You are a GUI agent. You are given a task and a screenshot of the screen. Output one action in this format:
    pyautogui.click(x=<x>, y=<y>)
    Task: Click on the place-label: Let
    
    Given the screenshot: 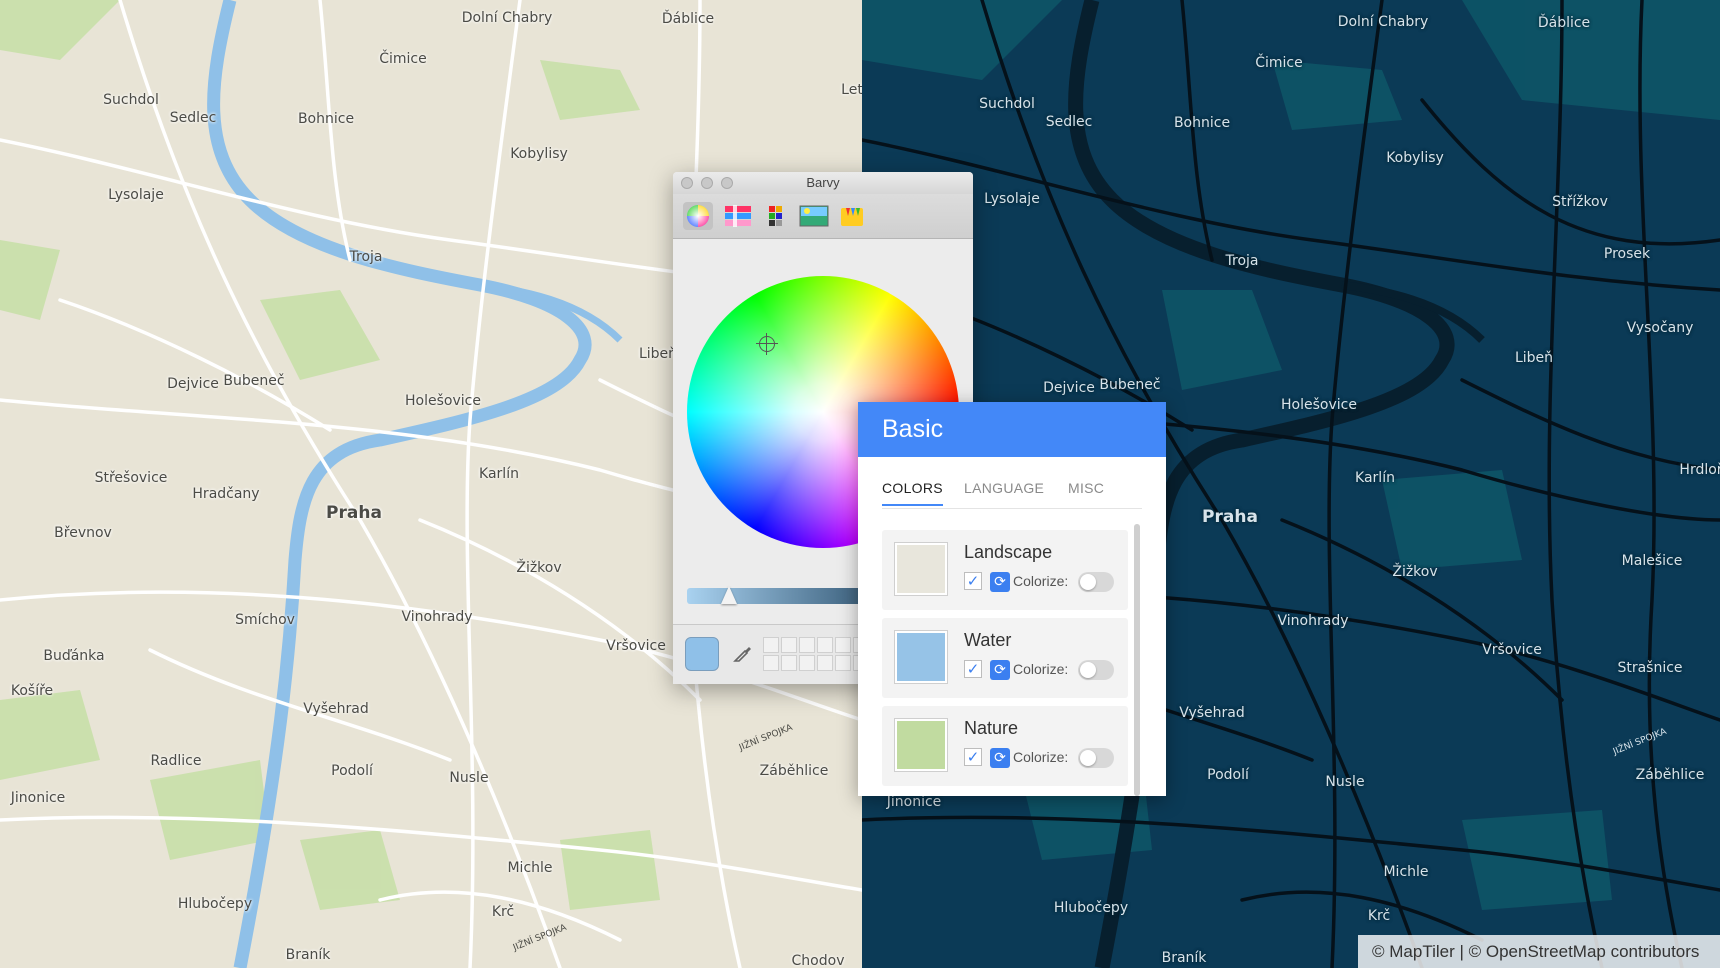 What is the action you would take?
    pyautogui.click(x=851, y=90)
    